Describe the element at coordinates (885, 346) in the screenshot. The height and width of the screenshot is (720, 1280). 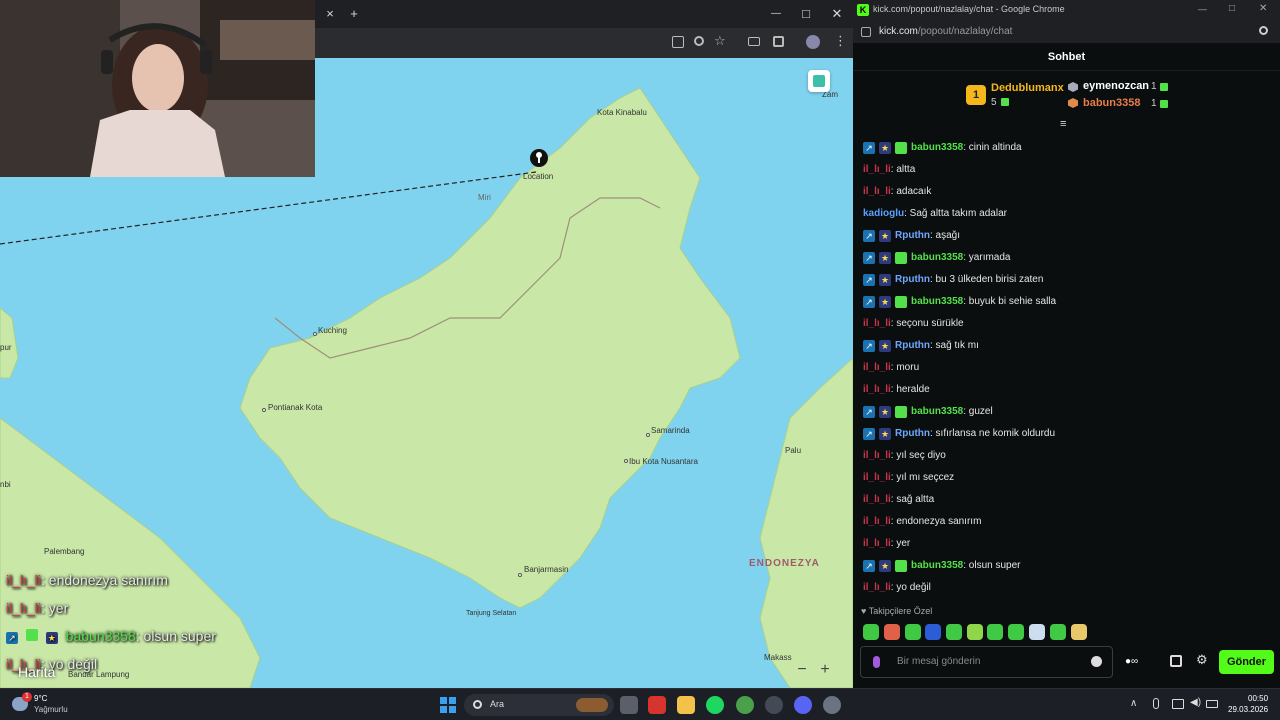
I see `vip-badge-icon: ★` at that location.